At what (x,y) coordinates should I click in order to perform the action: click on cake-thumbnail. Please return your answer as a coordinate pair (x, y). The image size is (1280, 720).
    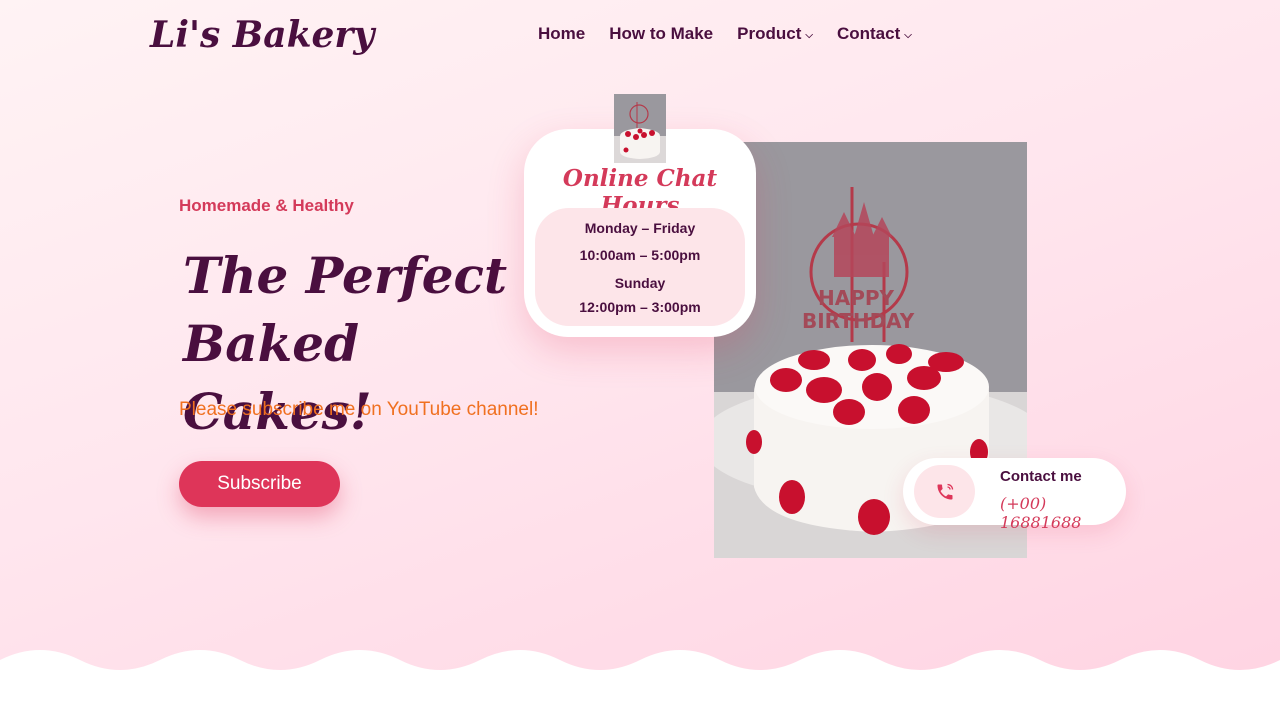
    Looking at the image, I should click on (640, 128).